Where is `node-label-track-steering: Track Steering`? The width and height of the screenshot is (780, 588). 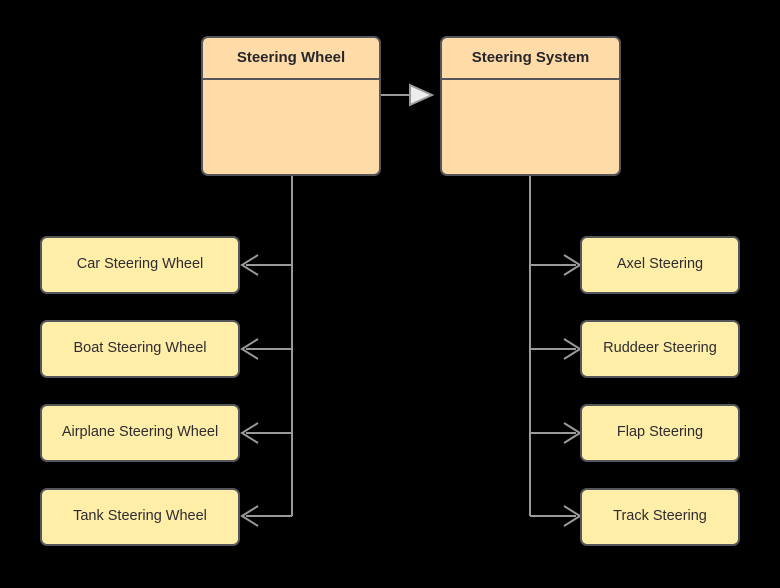
node-label-track-steering: Track Steering is located at coordinates (660, 516).